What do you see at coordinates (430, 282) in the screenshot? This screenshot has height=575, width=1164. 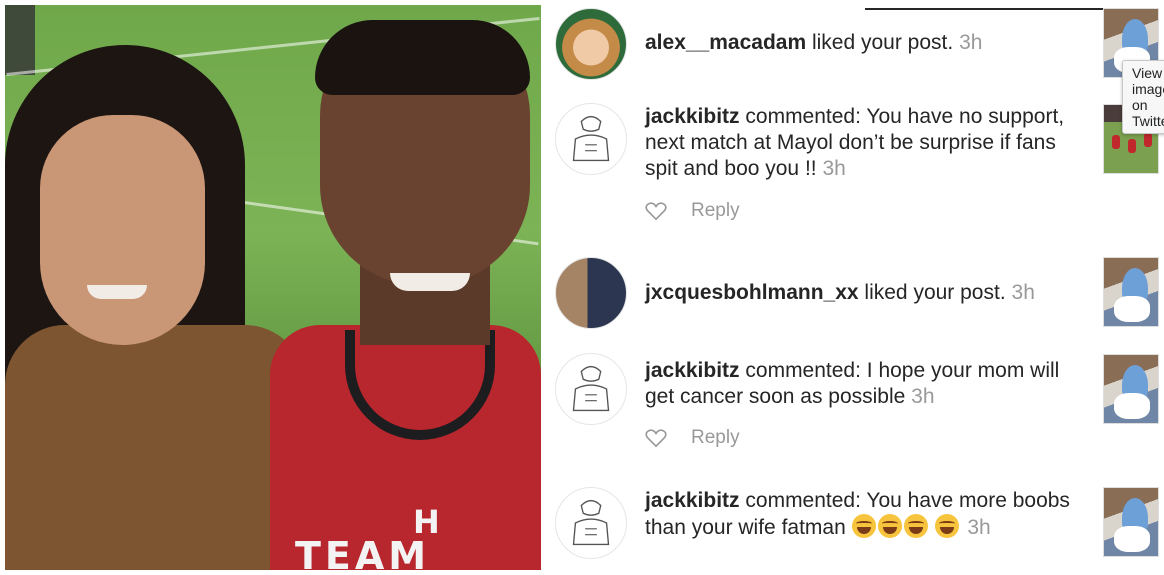 I see `man-smile` at bounding box center [430, 282].